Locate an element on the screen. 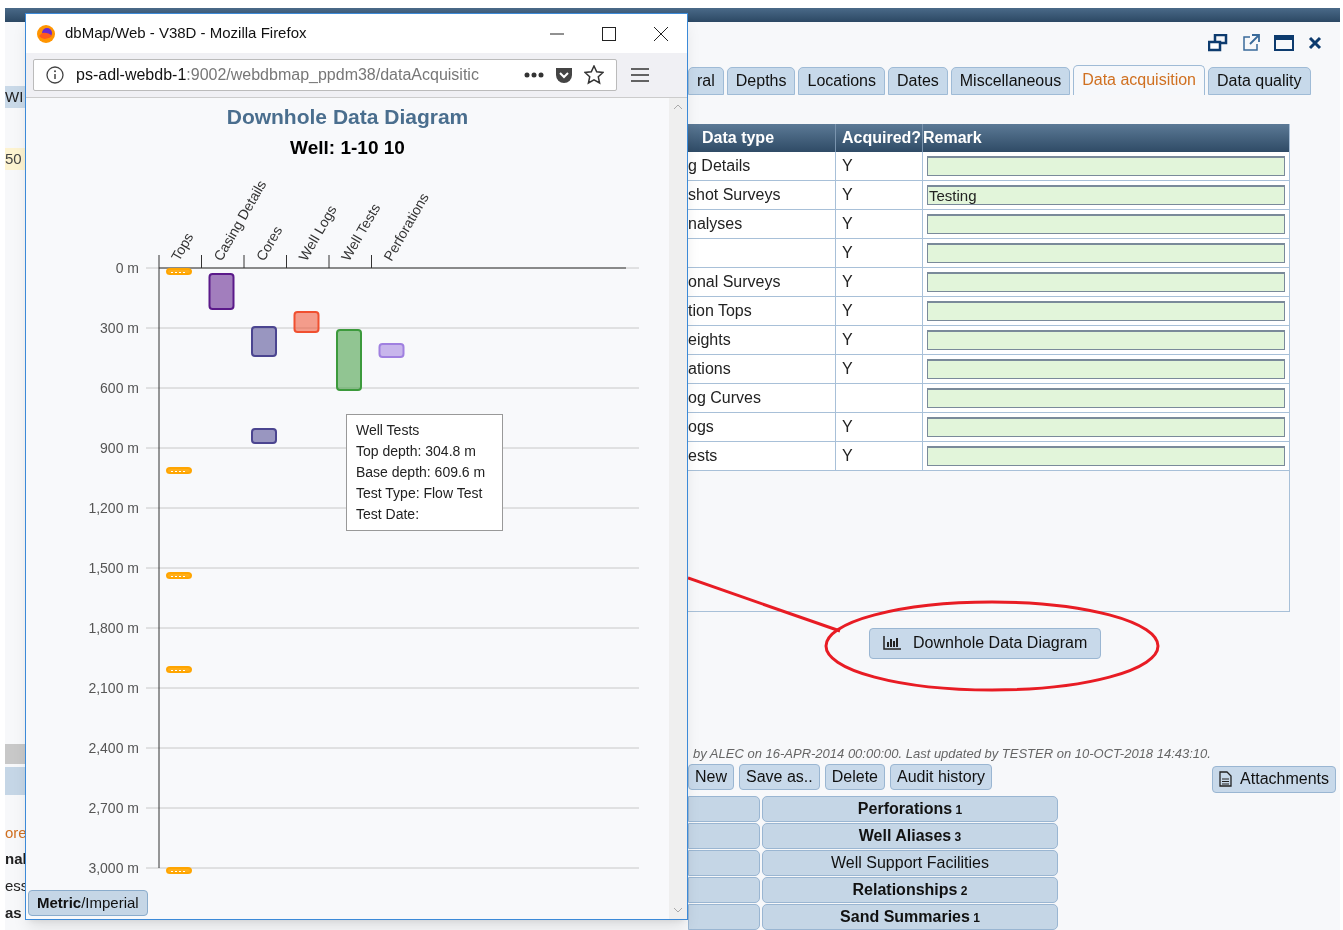 The height and width of the screenshot is (930, 1343). action-button: New is located at coordinates (711, 777).